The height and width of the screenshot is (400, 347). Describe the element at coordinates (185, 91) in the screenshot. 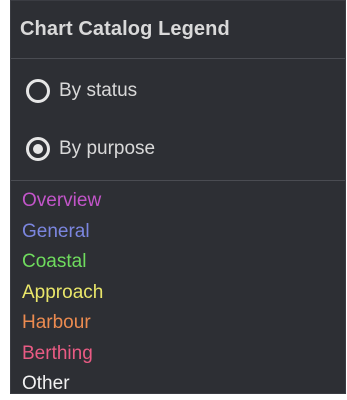

I see `radio-by-status: By status` at that location.